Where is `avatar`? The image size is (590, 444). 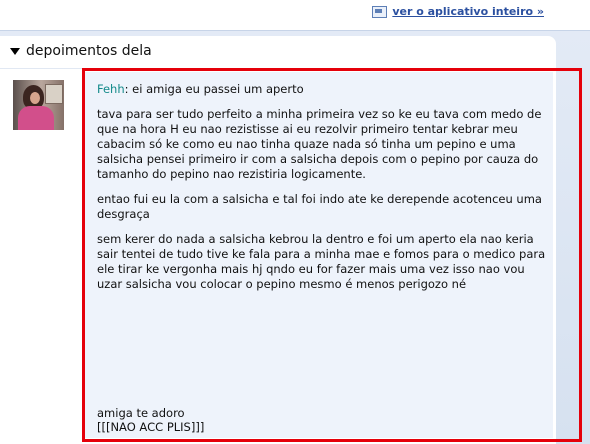
avatar is located at coordinates (38, 105).